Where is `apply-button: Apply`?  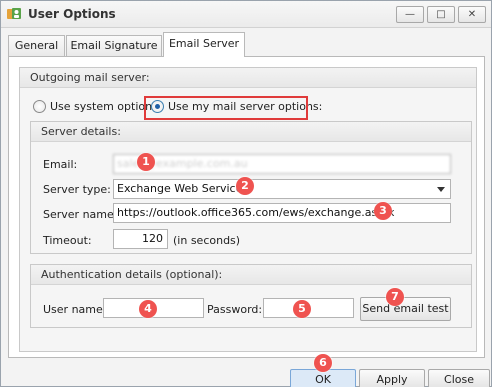 apply-button: Apply is located at coordinates (392, 378).